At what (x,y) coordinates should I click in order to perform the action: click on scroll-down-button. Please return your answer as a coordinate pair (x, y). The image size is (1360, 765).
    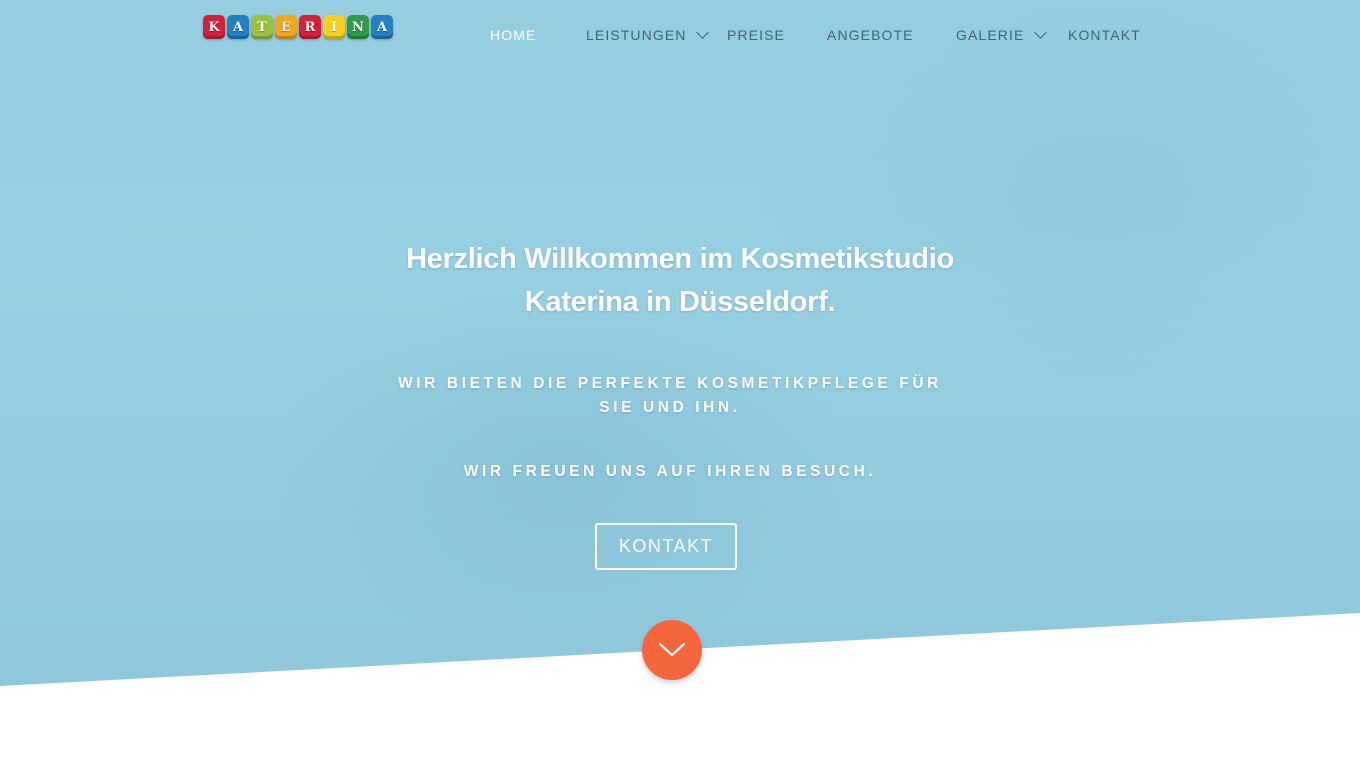
    Looking at the image, I should click on (672, 650).